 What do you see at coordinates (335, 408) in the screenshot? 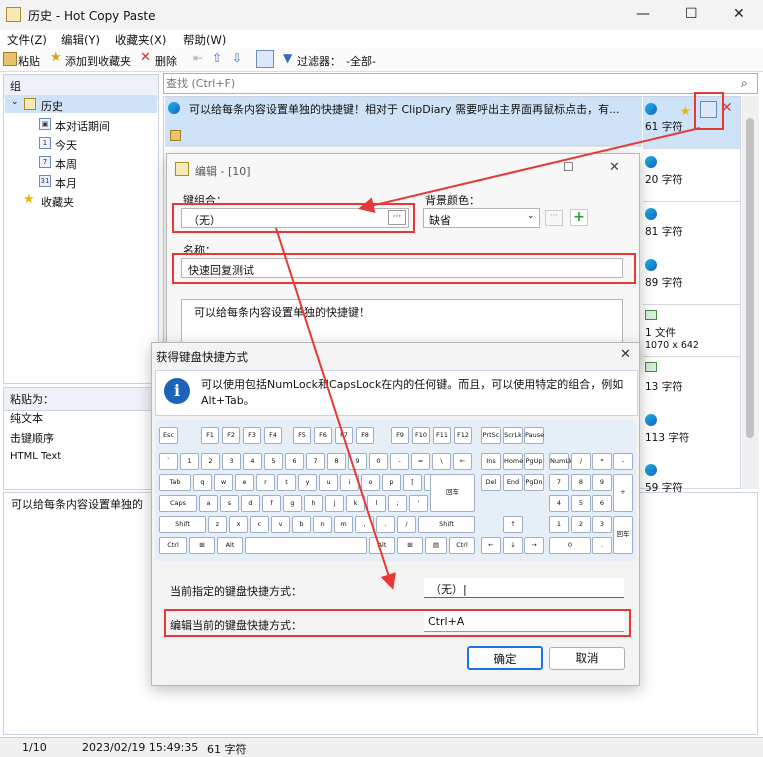
I see `arrow-to-current-shortcut` at bounding box center [335, 408].